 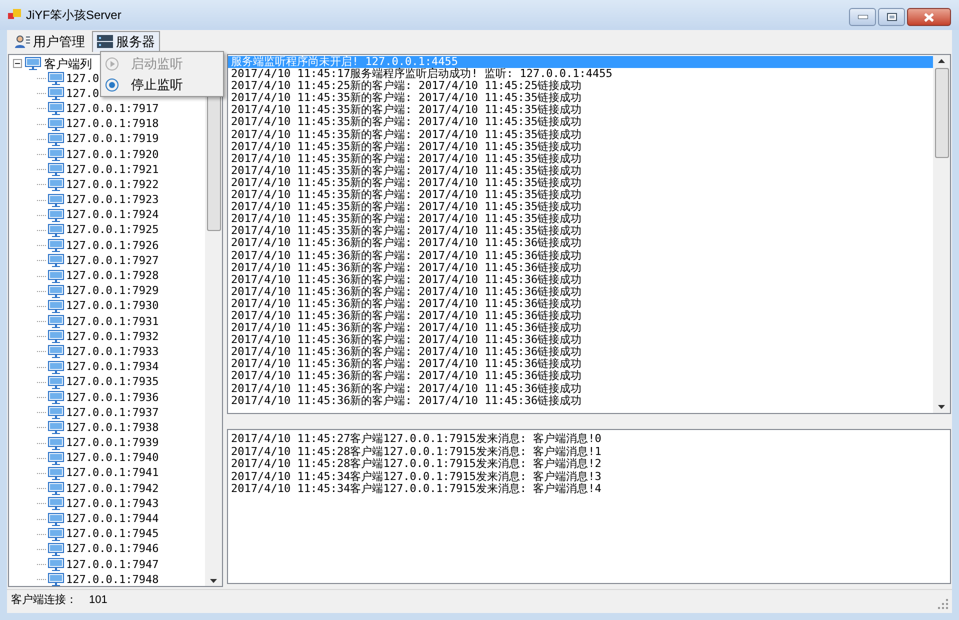 What do you see at coordinates (112, 534) in the screenshot?
I see `tree-node: 127.0.0.1:7945` at bounding box center [112, 534].